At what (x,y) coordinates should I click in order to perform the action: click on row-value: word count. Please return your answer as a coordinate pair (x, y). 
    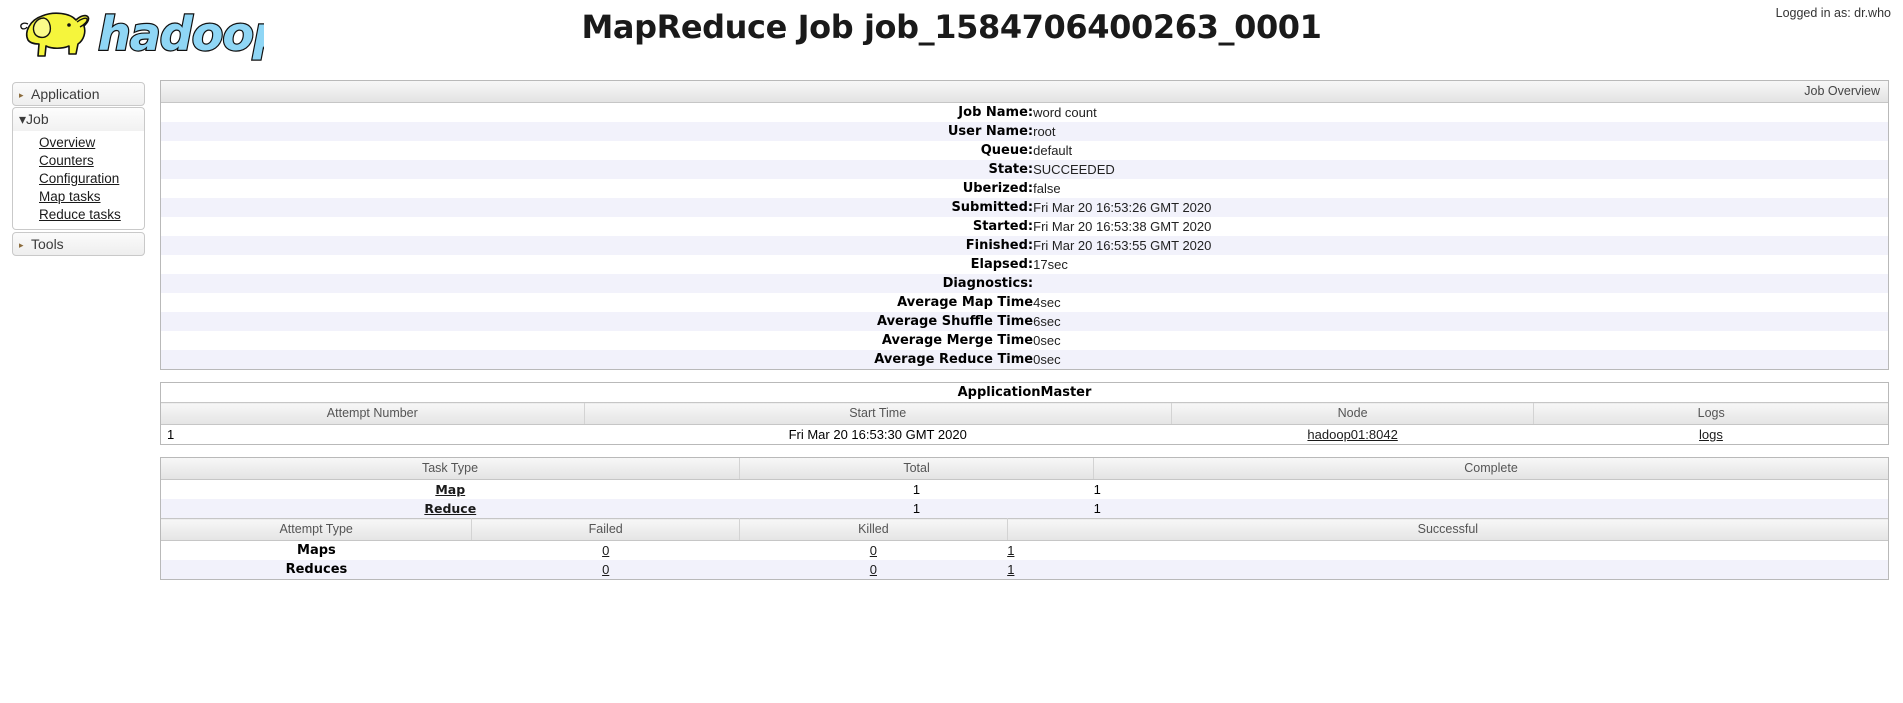
    Looking at the image, I should click on (1065, 112).